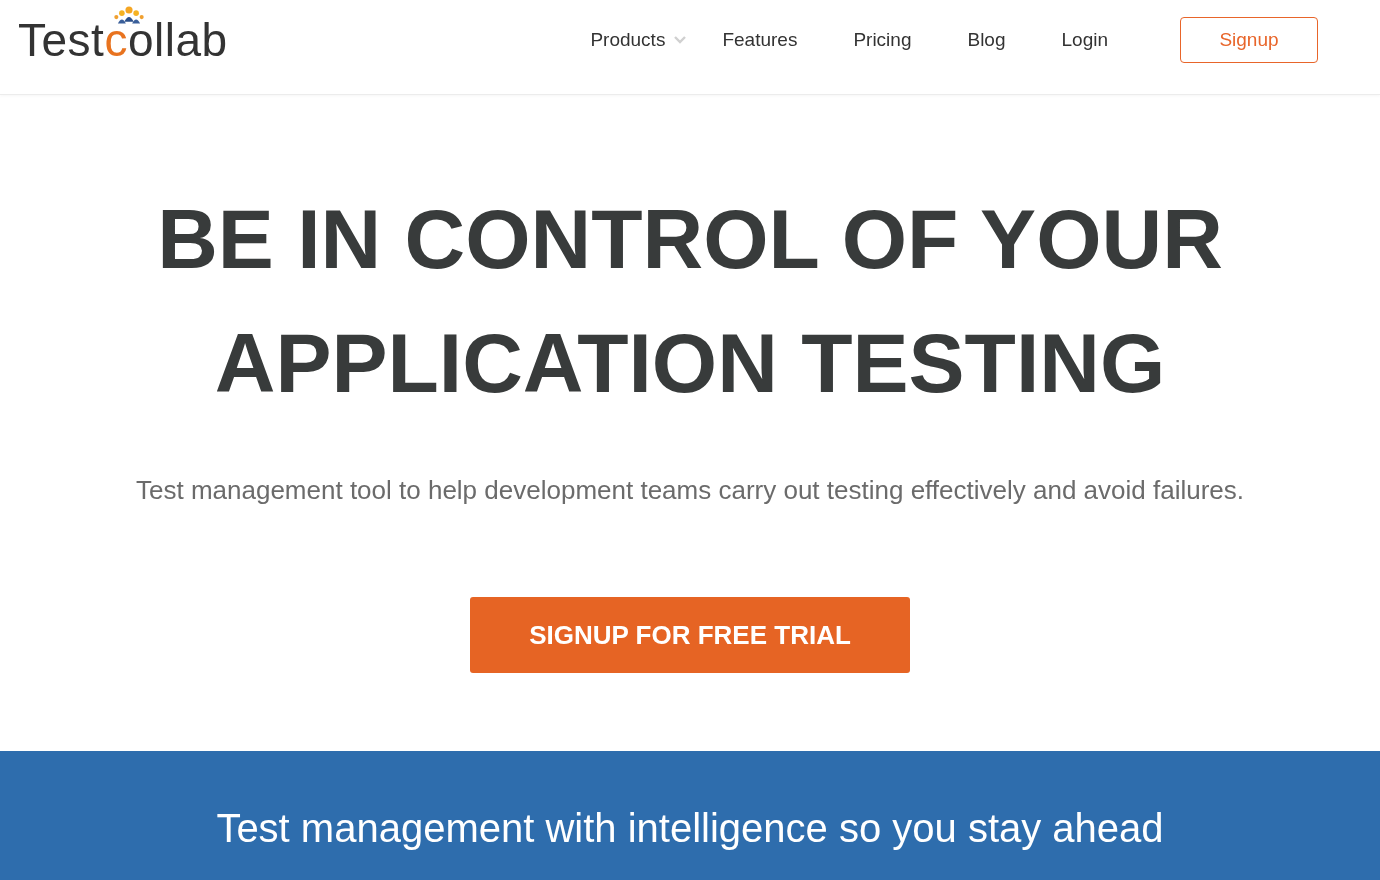 The image size is (1380, 880). Describe the element at coordinates (680, 40) in the screenshot. I see `chevron-down-icon` at that location.